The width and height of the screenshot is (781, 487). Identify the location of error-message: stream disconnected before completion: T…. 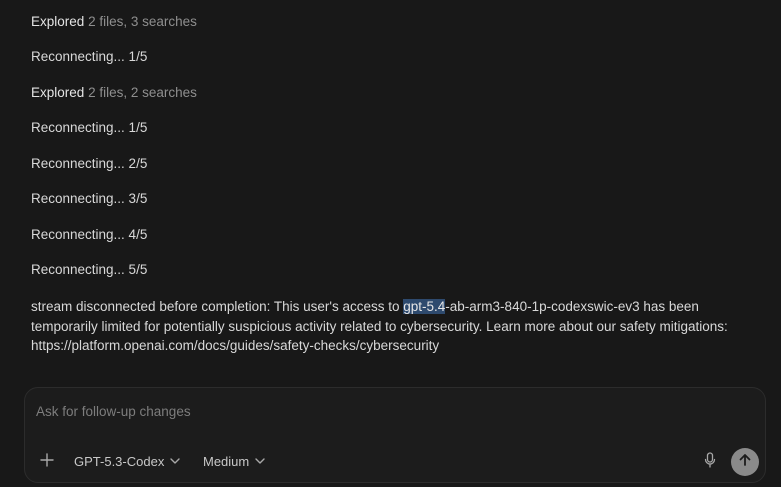
(393, 326).